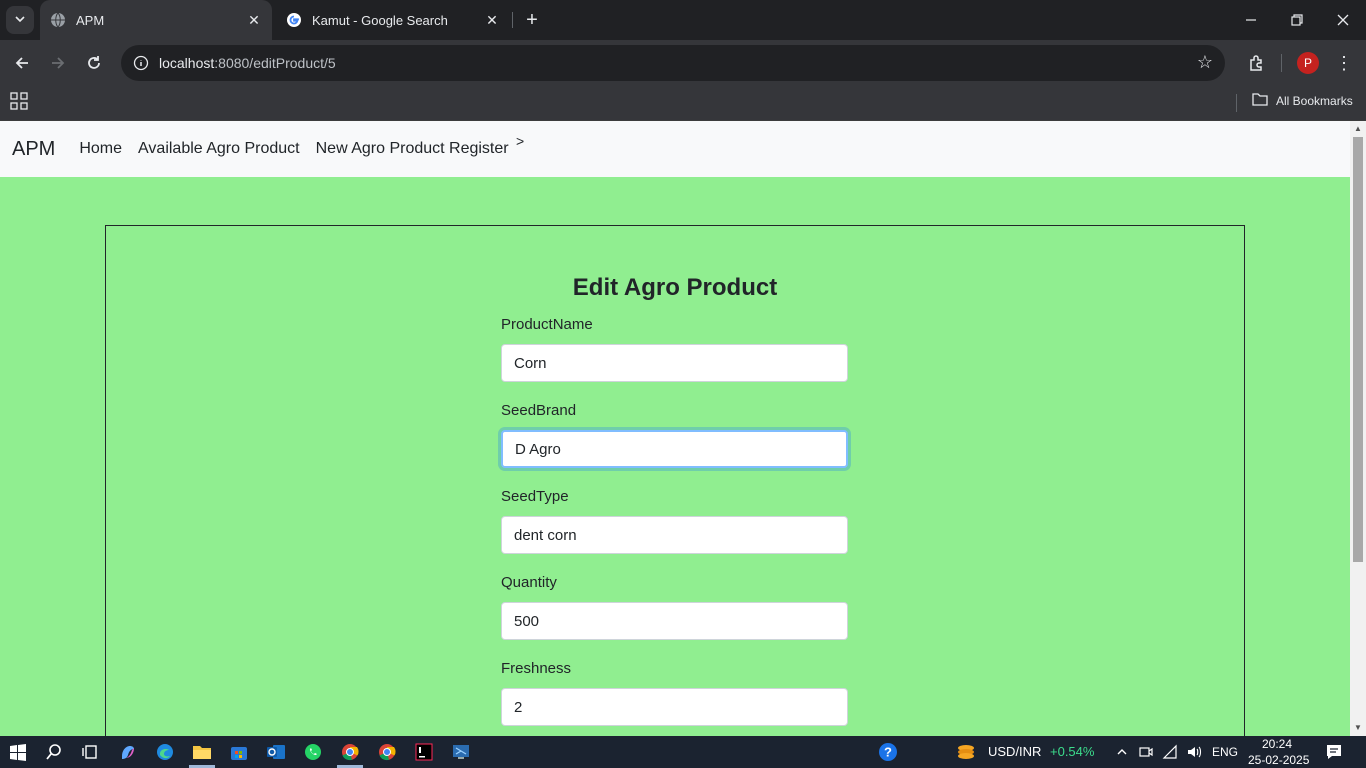 The height and width of the screenshot is (768, 1366). I want to click on arrow-right-icon, so click(58, 63).